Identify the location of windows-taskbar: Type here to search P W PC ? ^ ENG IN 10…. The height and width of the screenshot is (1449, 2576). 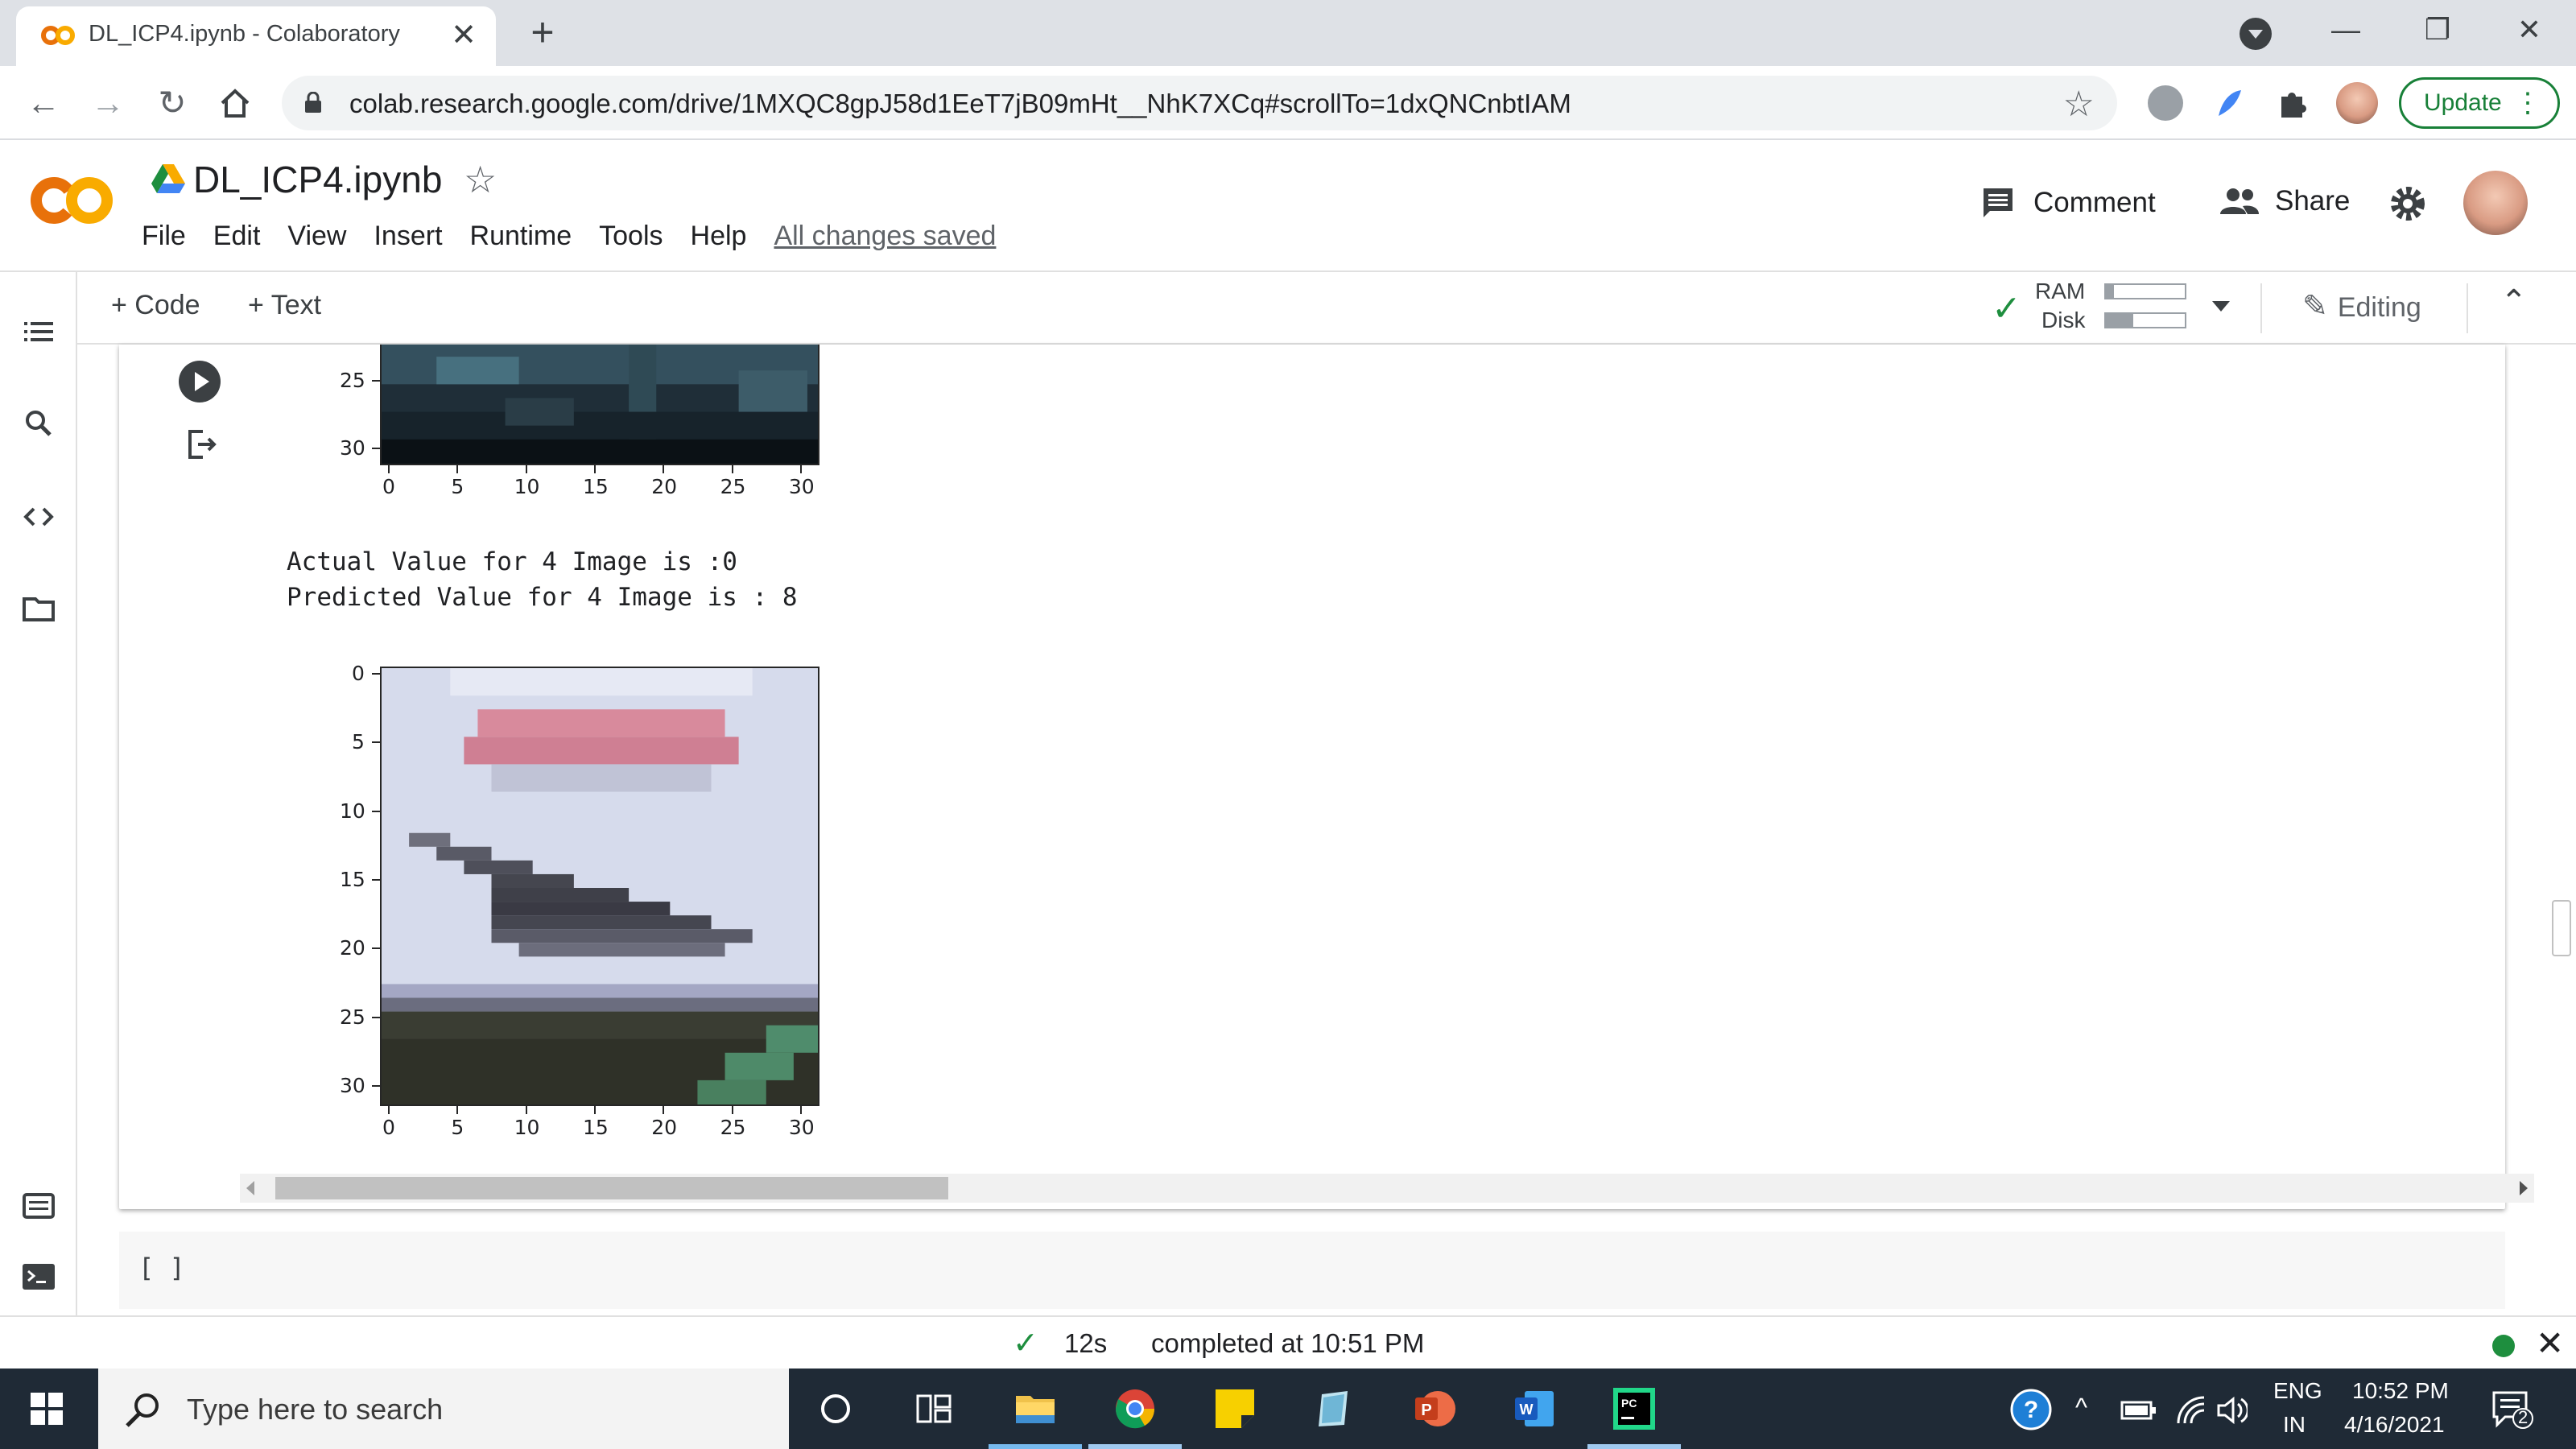
(1288, 1408).